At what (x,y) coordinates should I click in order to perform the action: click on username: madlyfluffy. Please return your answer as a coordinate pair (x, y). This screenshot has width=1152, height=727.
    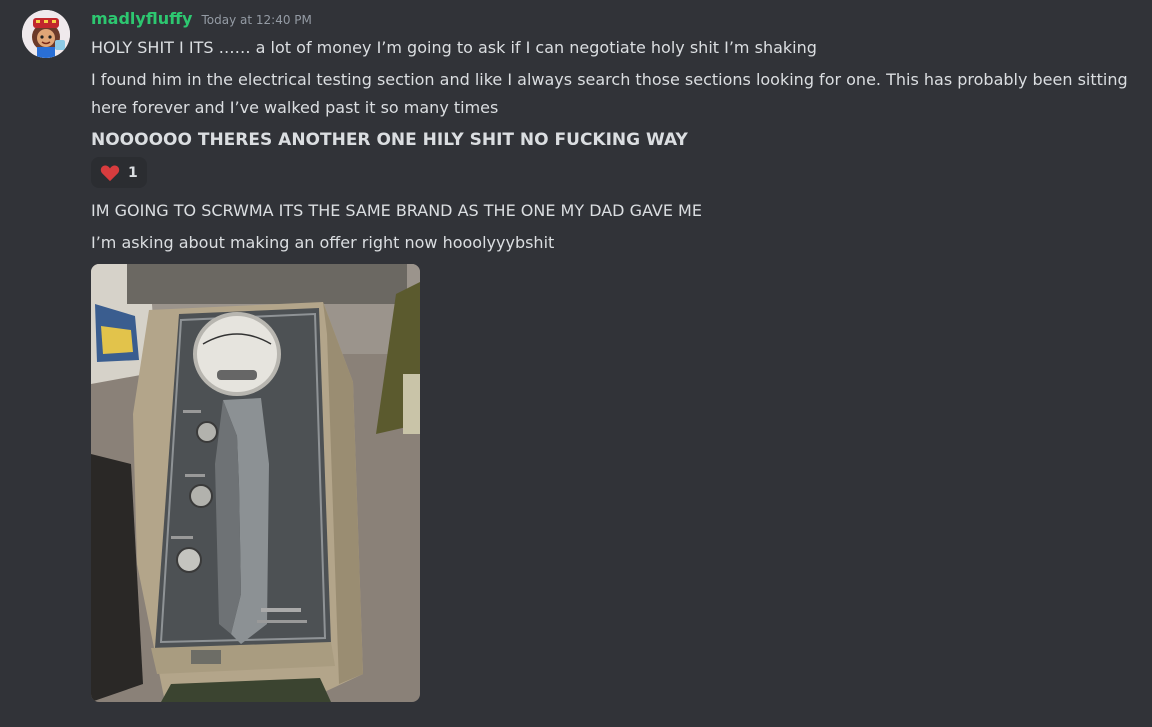
    Looking at the image, I should click on (141, 18).